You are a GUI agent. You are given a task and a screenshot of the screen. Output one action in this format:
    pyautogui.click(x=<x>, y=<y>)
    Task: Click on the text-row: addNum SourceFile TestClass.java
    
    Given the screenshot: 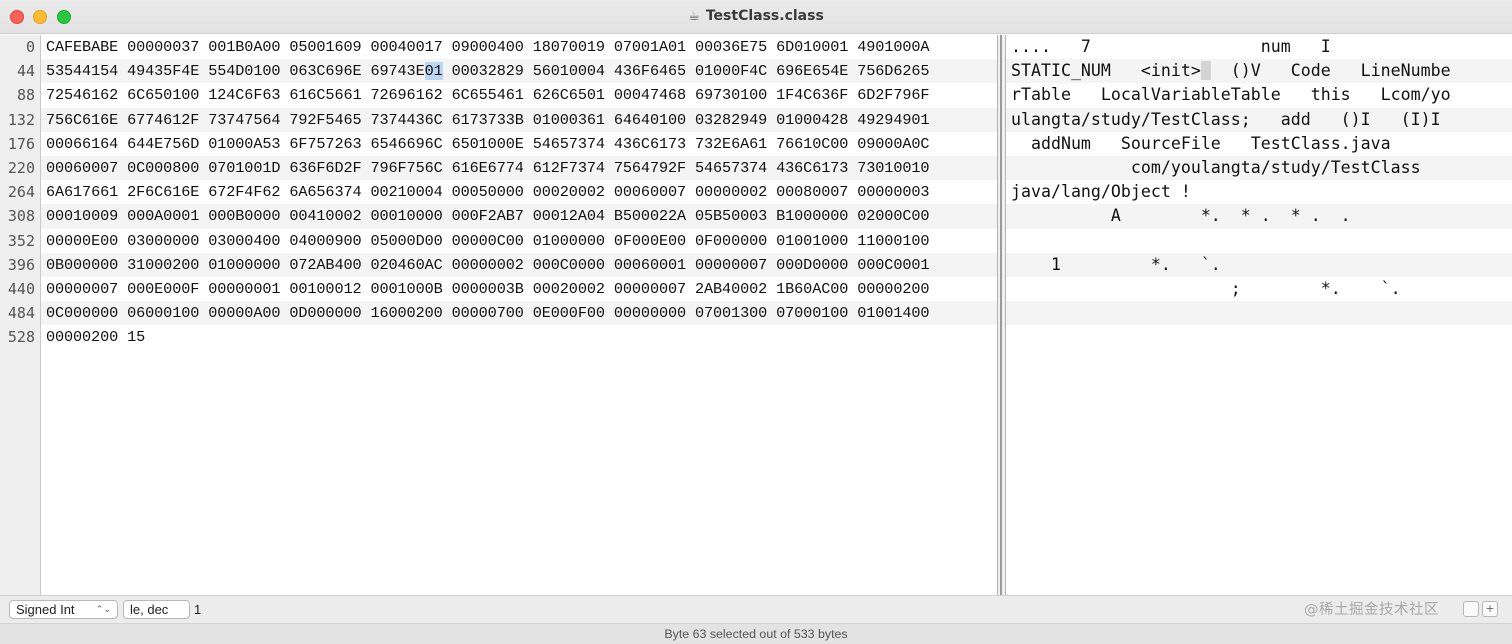 What is the action you would take?
    pyautogui.click(x=1259, y=144)
    